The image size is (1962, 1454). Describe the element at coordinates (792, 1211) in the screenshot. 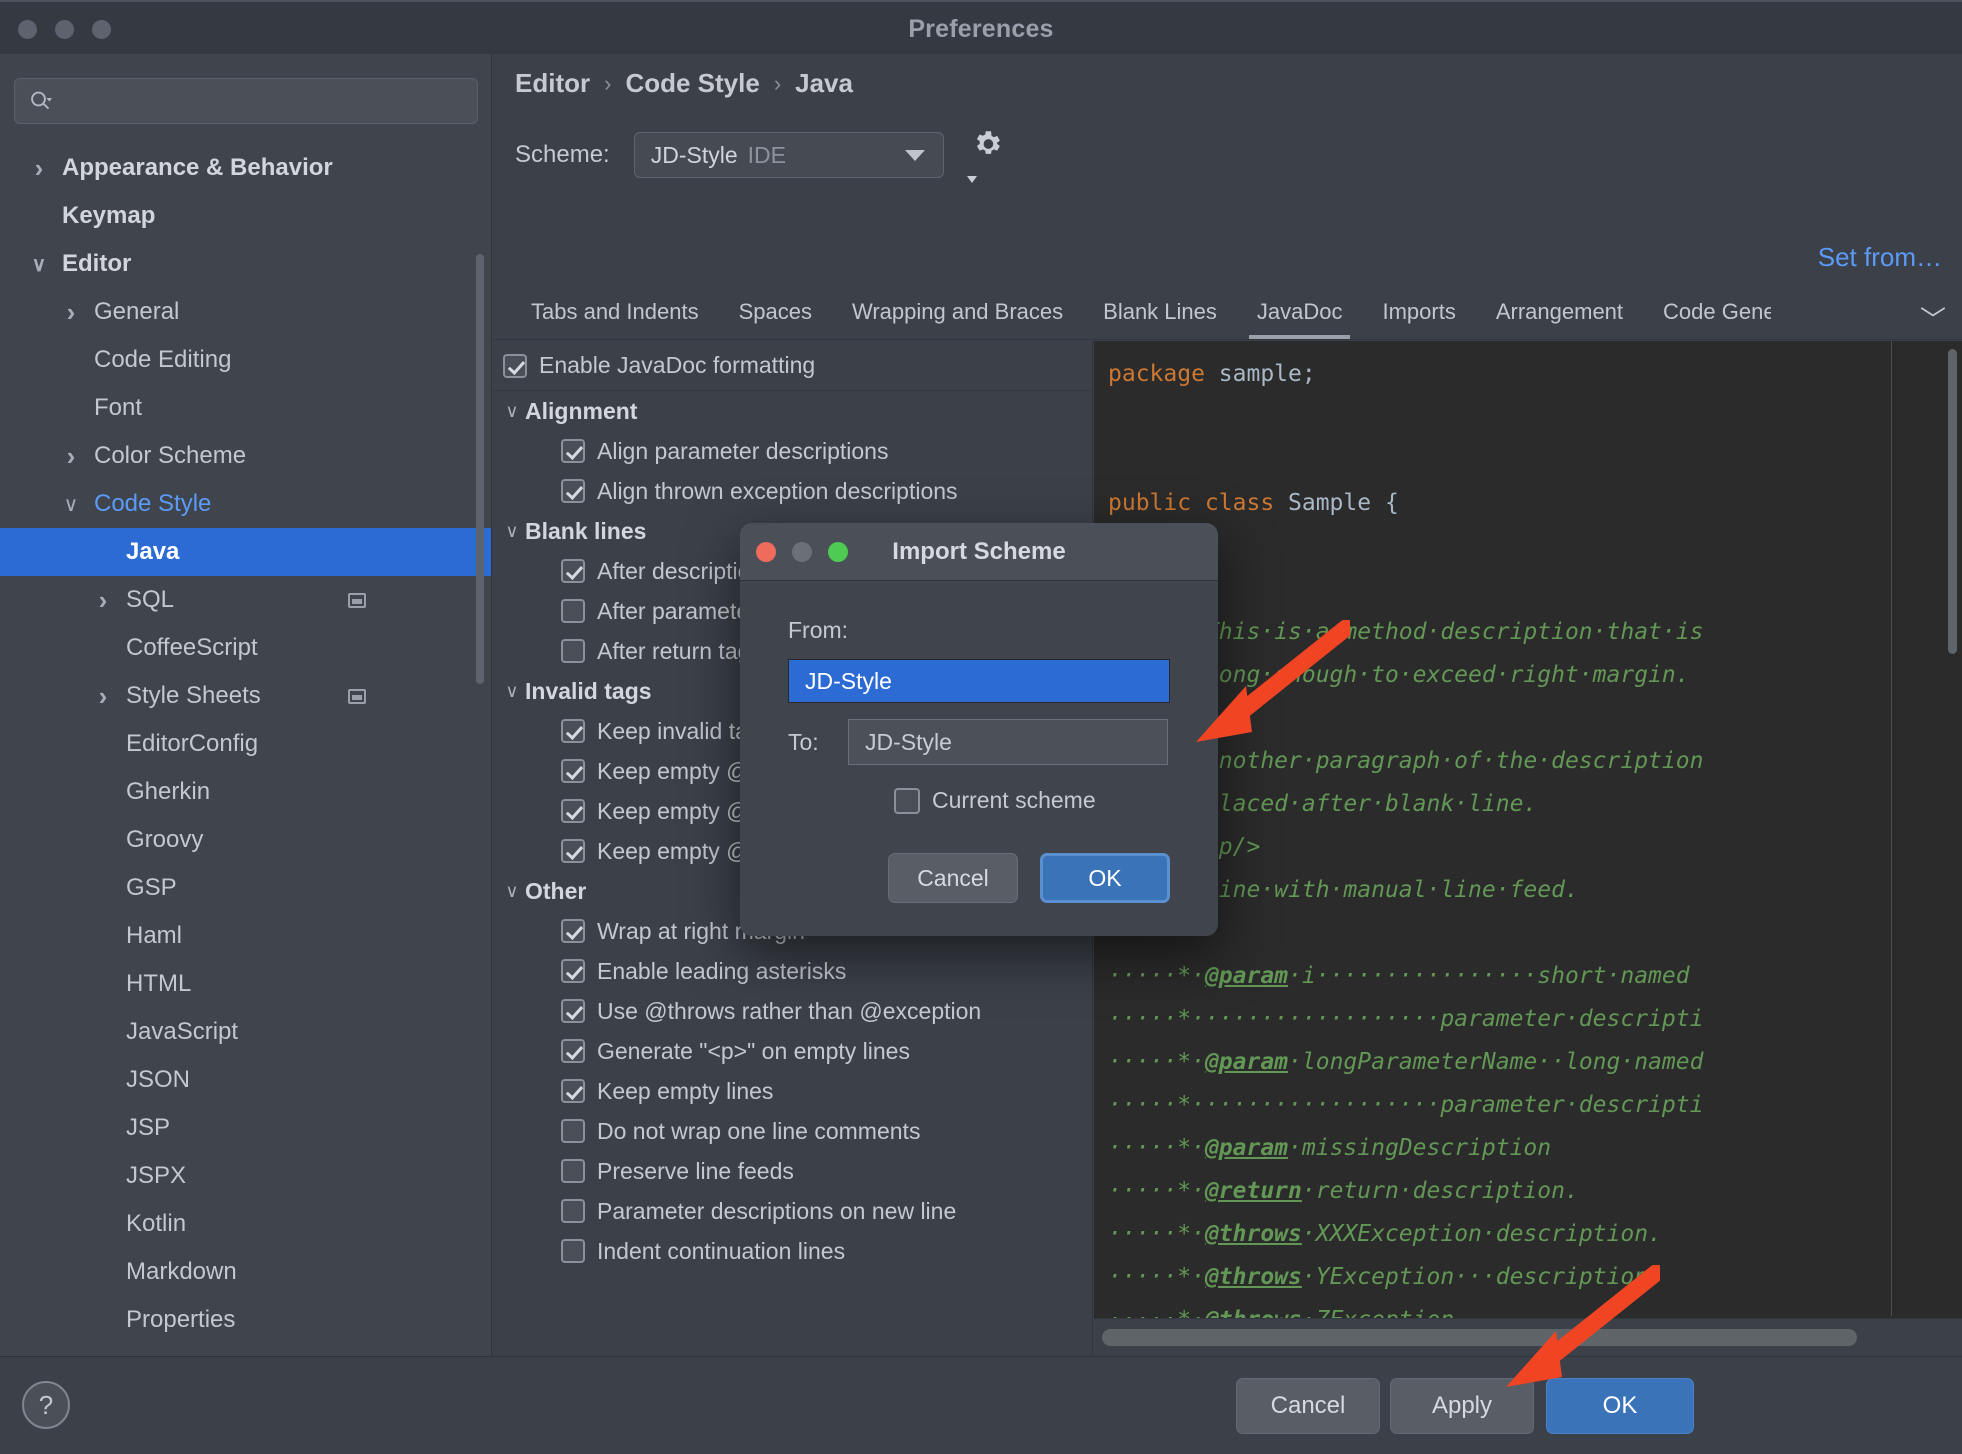

I see `option-row: Parameter descriptions on new line` at that location.